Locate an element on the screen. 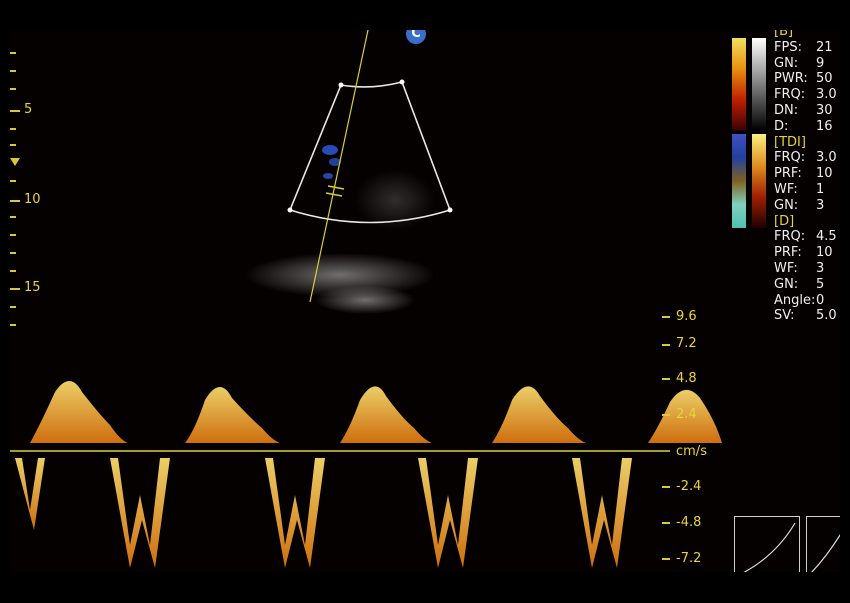 This screenshot has height=603, width=850. d-header: [D] is located at coordinates (784, 221).